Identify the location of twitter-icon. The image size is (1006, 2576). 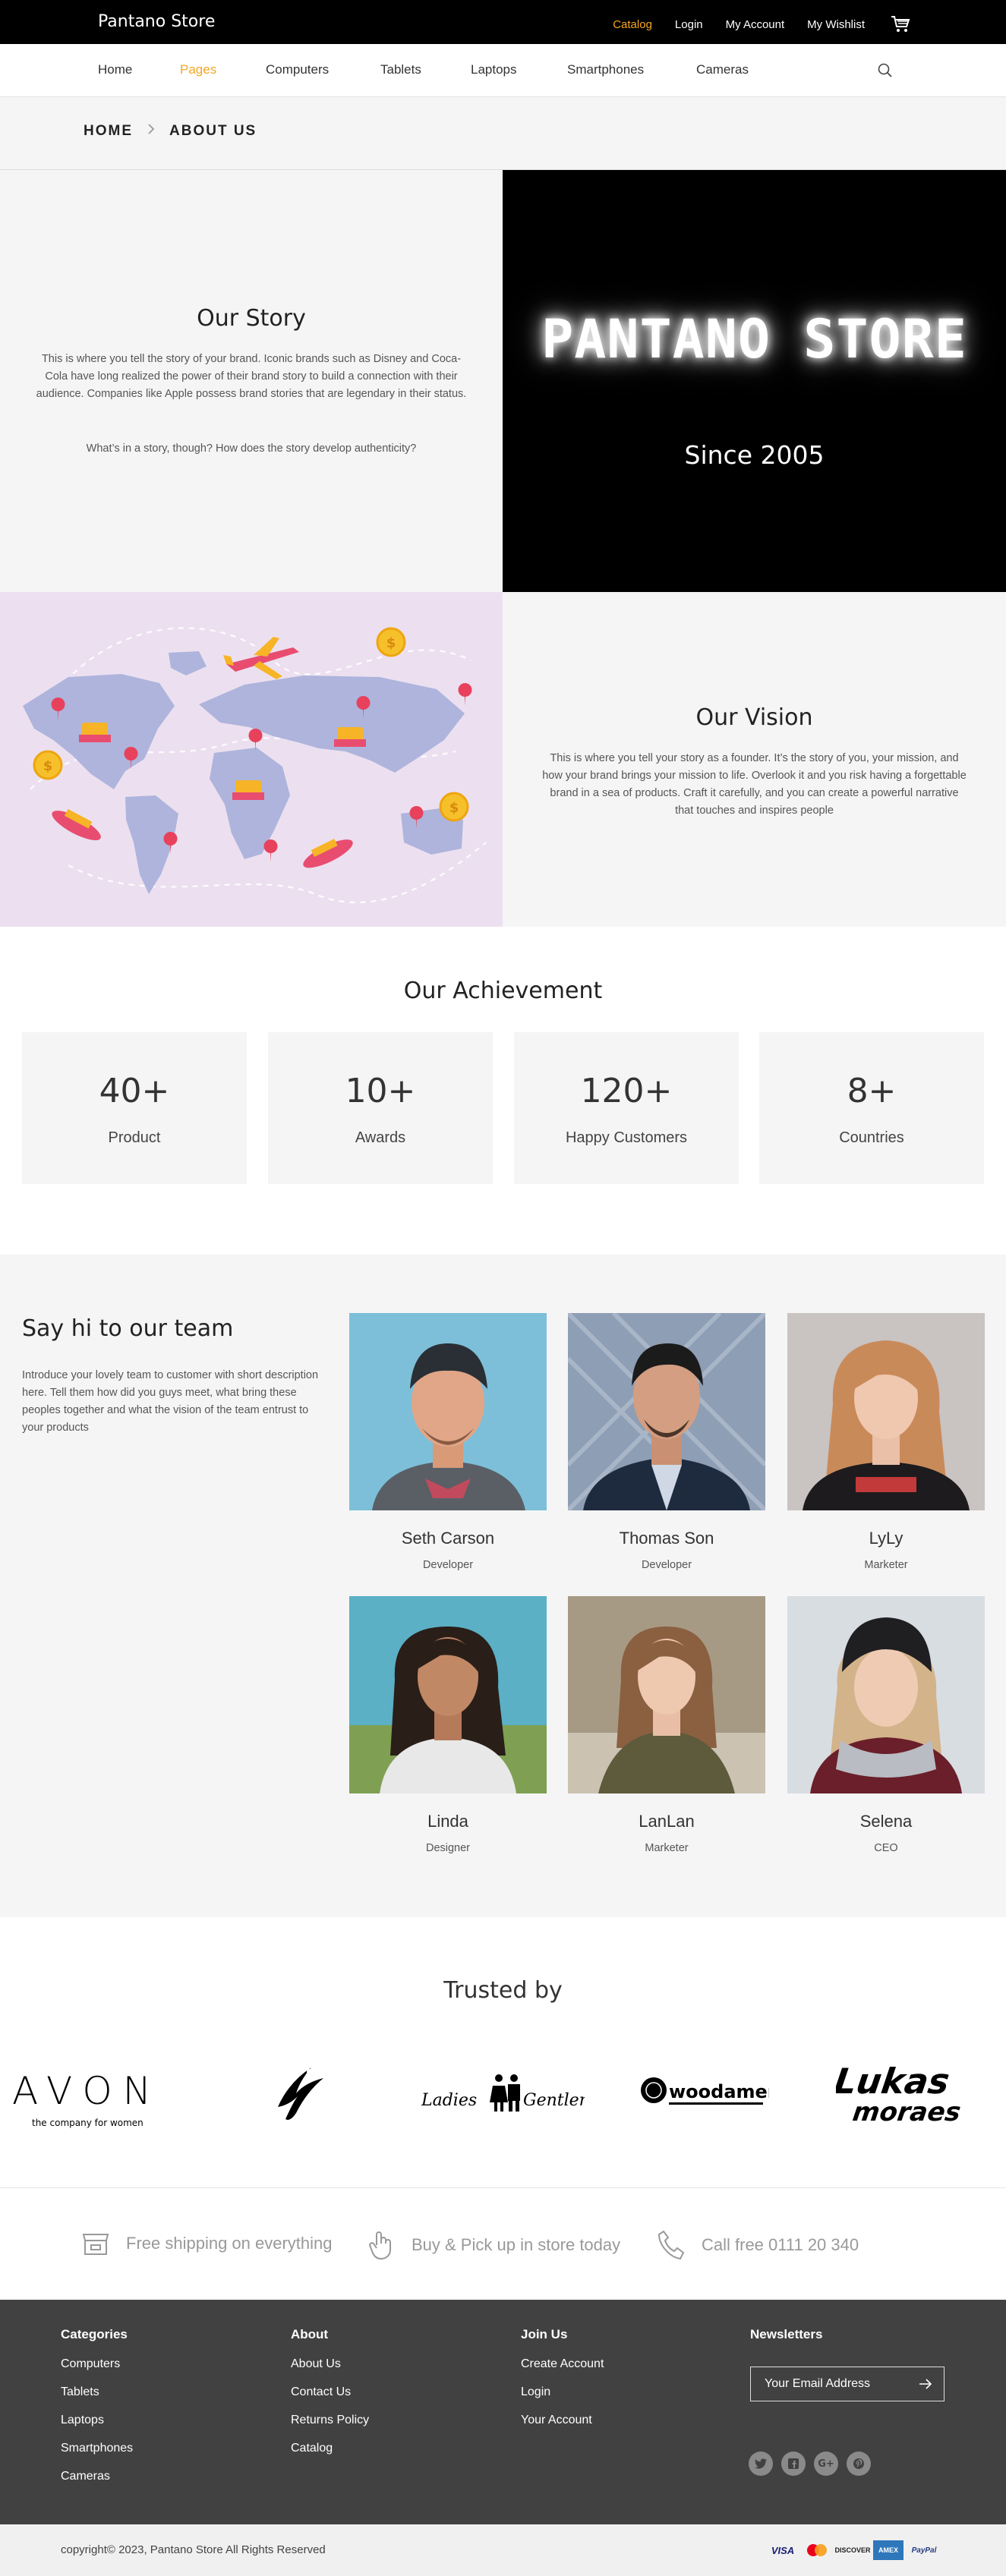
(761, 2464).